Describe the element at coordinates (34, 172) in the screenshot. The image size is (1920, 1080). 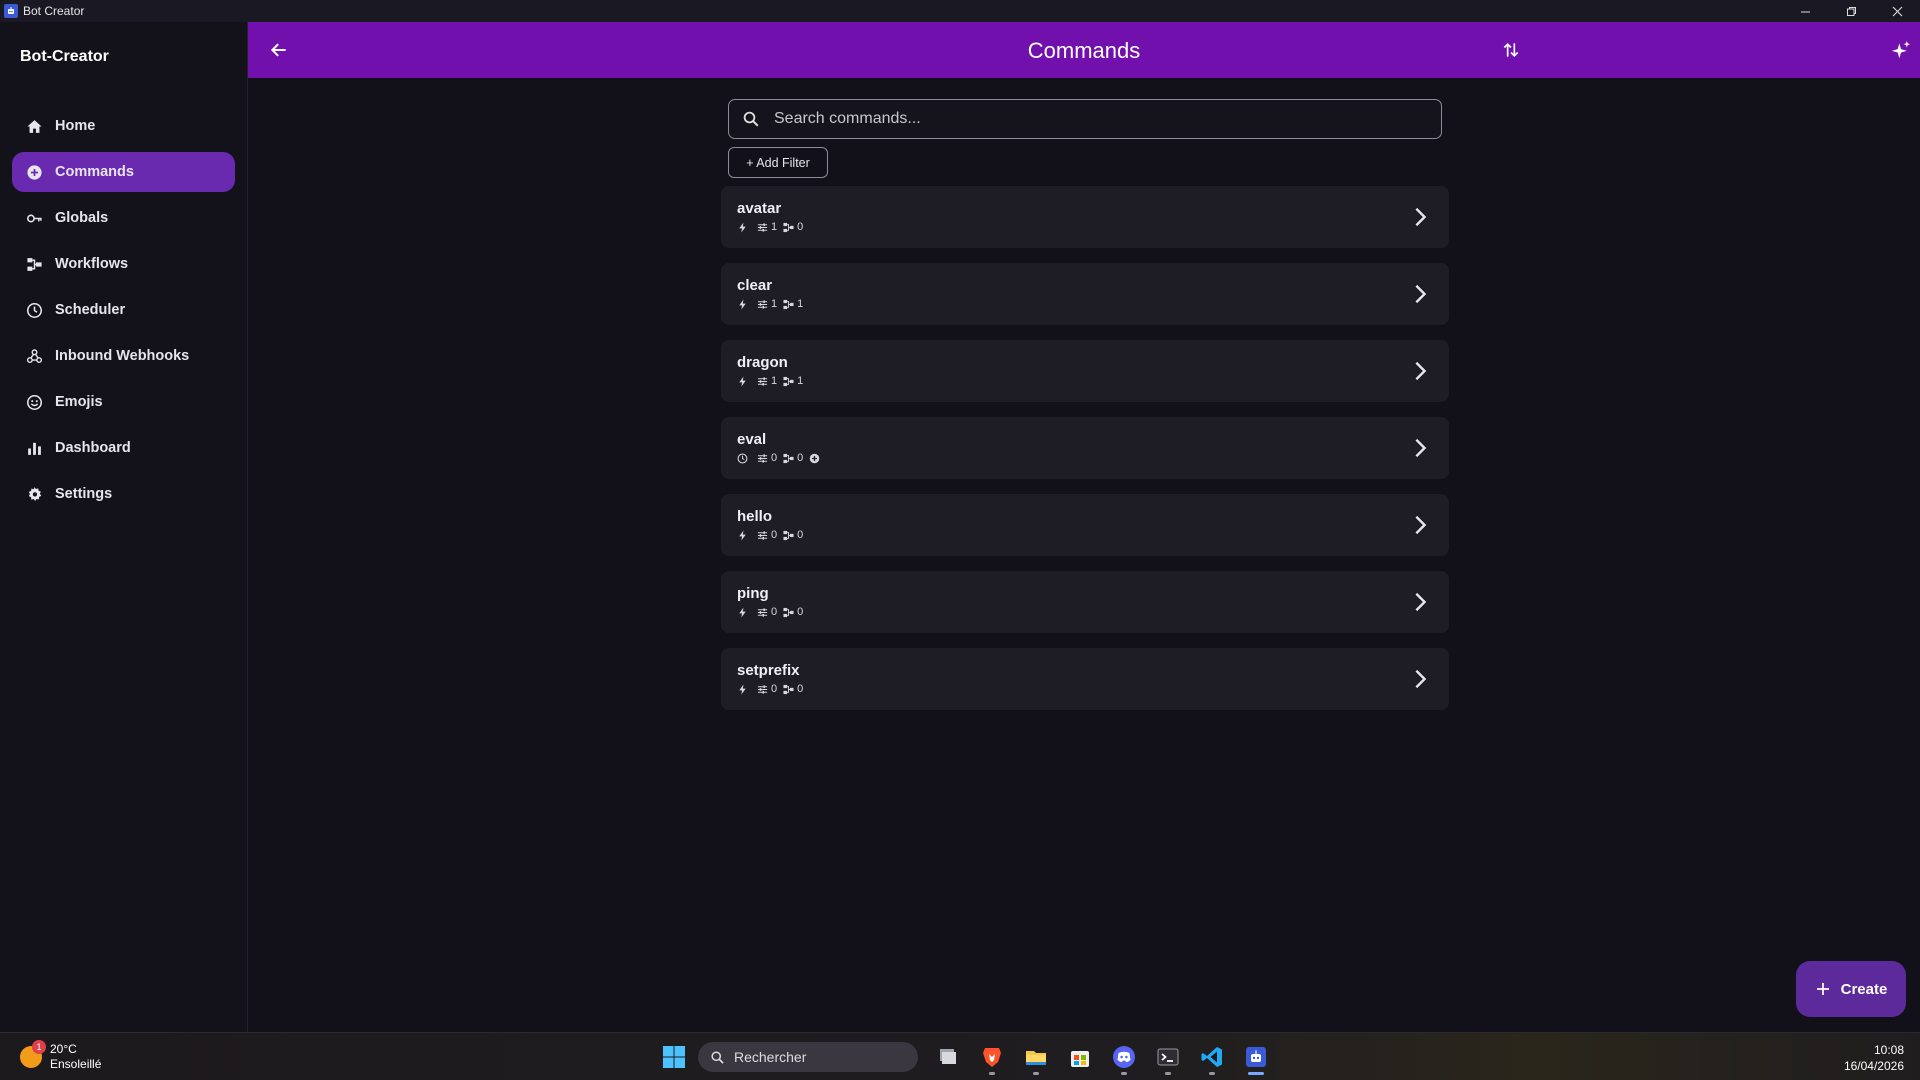
I see `plus-circle-icon` at that location.